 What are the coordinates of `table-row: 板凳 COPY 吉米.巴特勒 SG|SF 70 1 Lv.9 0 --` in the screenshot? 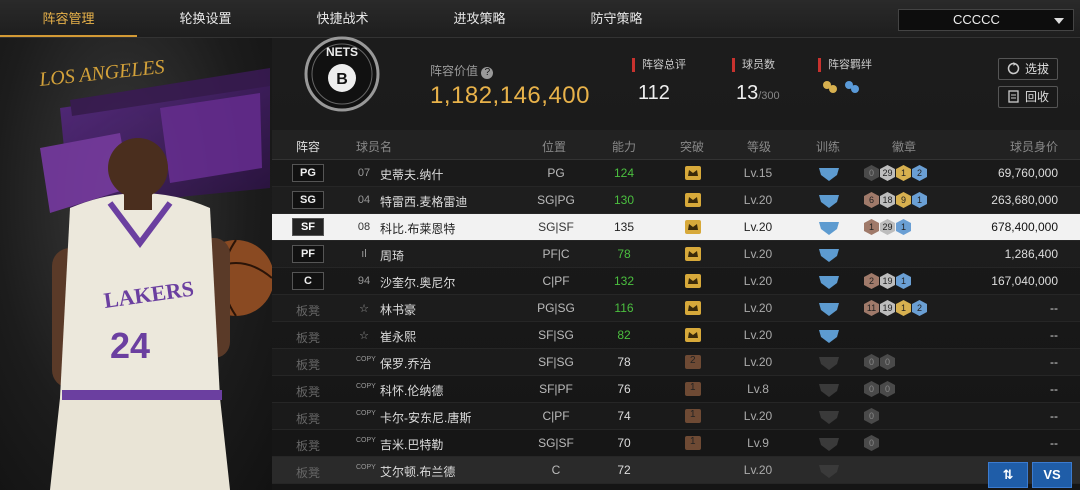 It's located at (676, 443).